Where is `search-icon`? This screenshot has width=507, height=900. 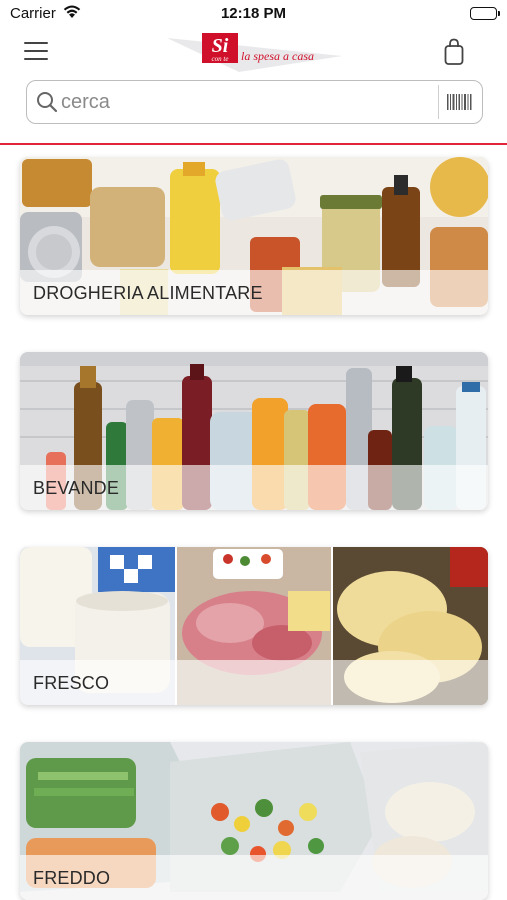
search-icon is located at coordinates (47, 104).